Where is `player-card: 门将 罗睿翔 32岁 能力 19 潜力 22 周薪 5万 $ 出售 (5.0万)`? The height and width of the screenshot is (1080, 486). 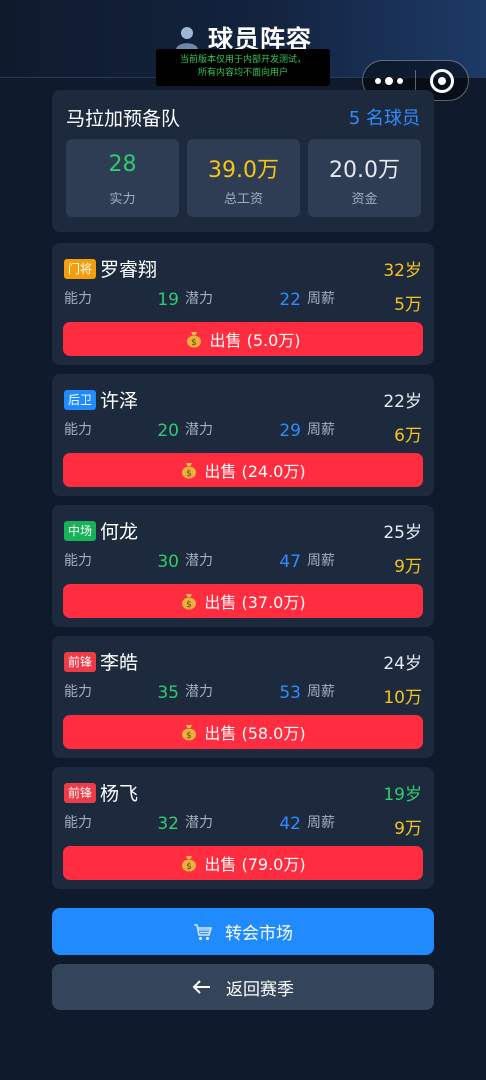
player-card: 门将 罗睿翔 32岁 能力 19 潜力 22 周薪 5万 $ 出售 (5.0万) is located at coordinates (243, 304).